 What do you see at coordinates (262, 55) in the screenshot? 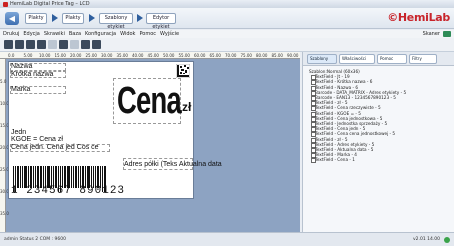
I see `ruler-tick-label: 80.00` at bounding box center [262, 55].